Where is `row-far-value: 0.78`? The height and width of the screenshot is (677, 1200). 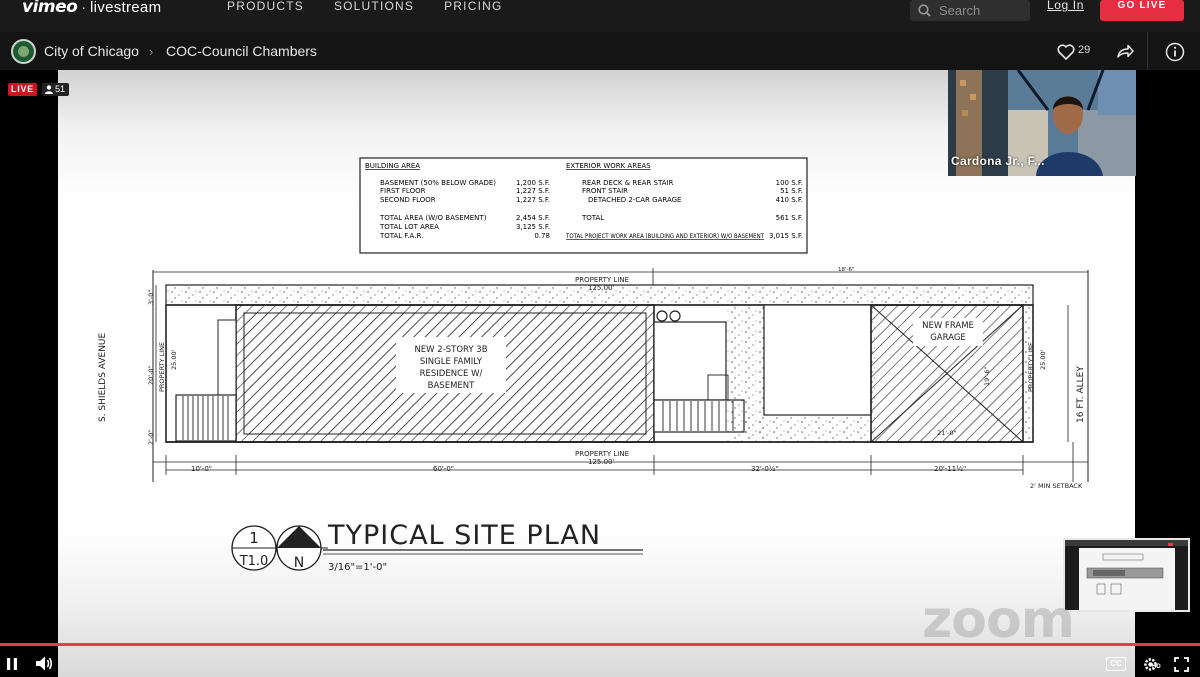
row-far-value: 0.78 is located at coordinates (542, 236).